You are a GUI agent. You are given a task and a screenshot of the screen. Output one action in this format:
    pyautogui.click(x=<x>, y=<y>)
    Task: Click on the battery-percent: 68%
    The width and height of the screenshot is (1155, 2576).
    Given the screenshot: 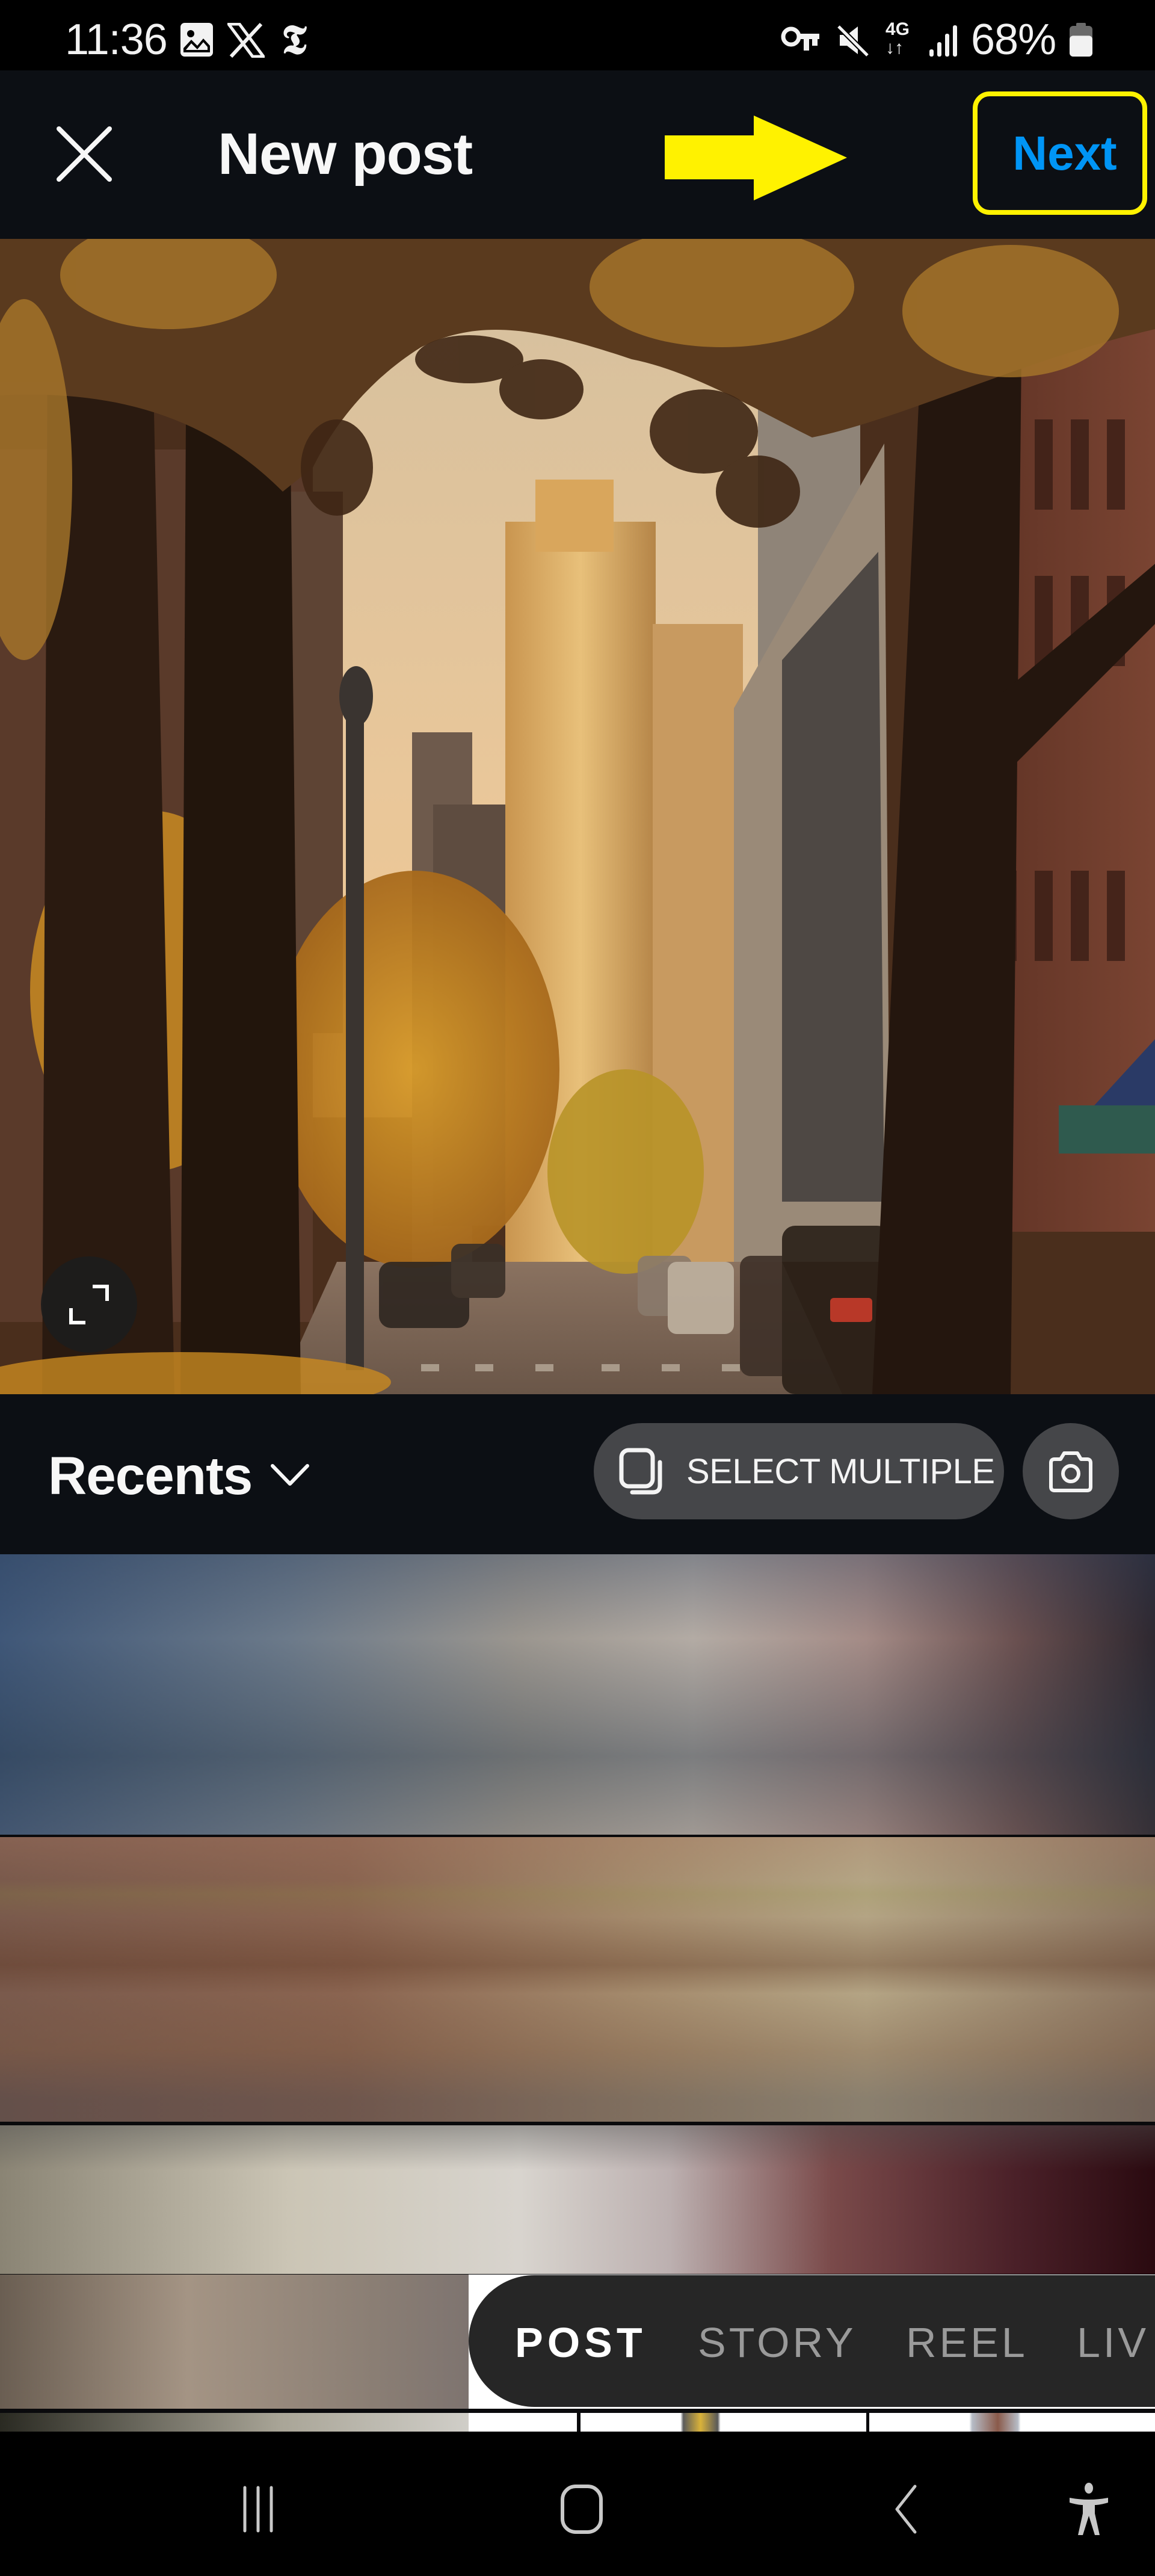 What is the action you would take?
    pyautogui.click(x=1013, y=40)
    